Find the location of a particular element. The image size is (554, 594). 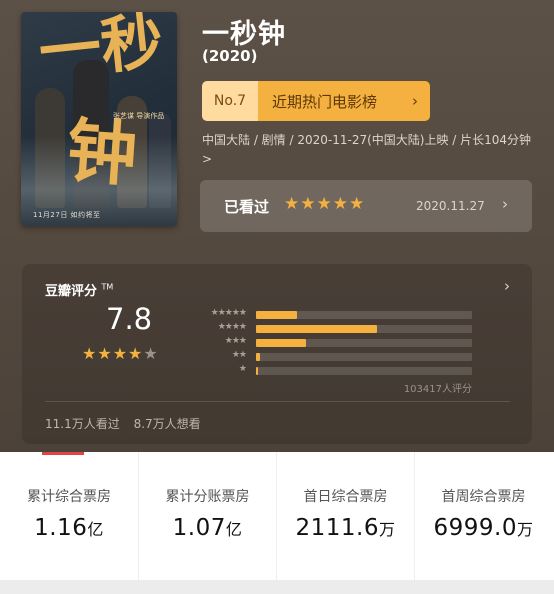

movie-title: 一秒钟 is located at coordinates (244, 34).